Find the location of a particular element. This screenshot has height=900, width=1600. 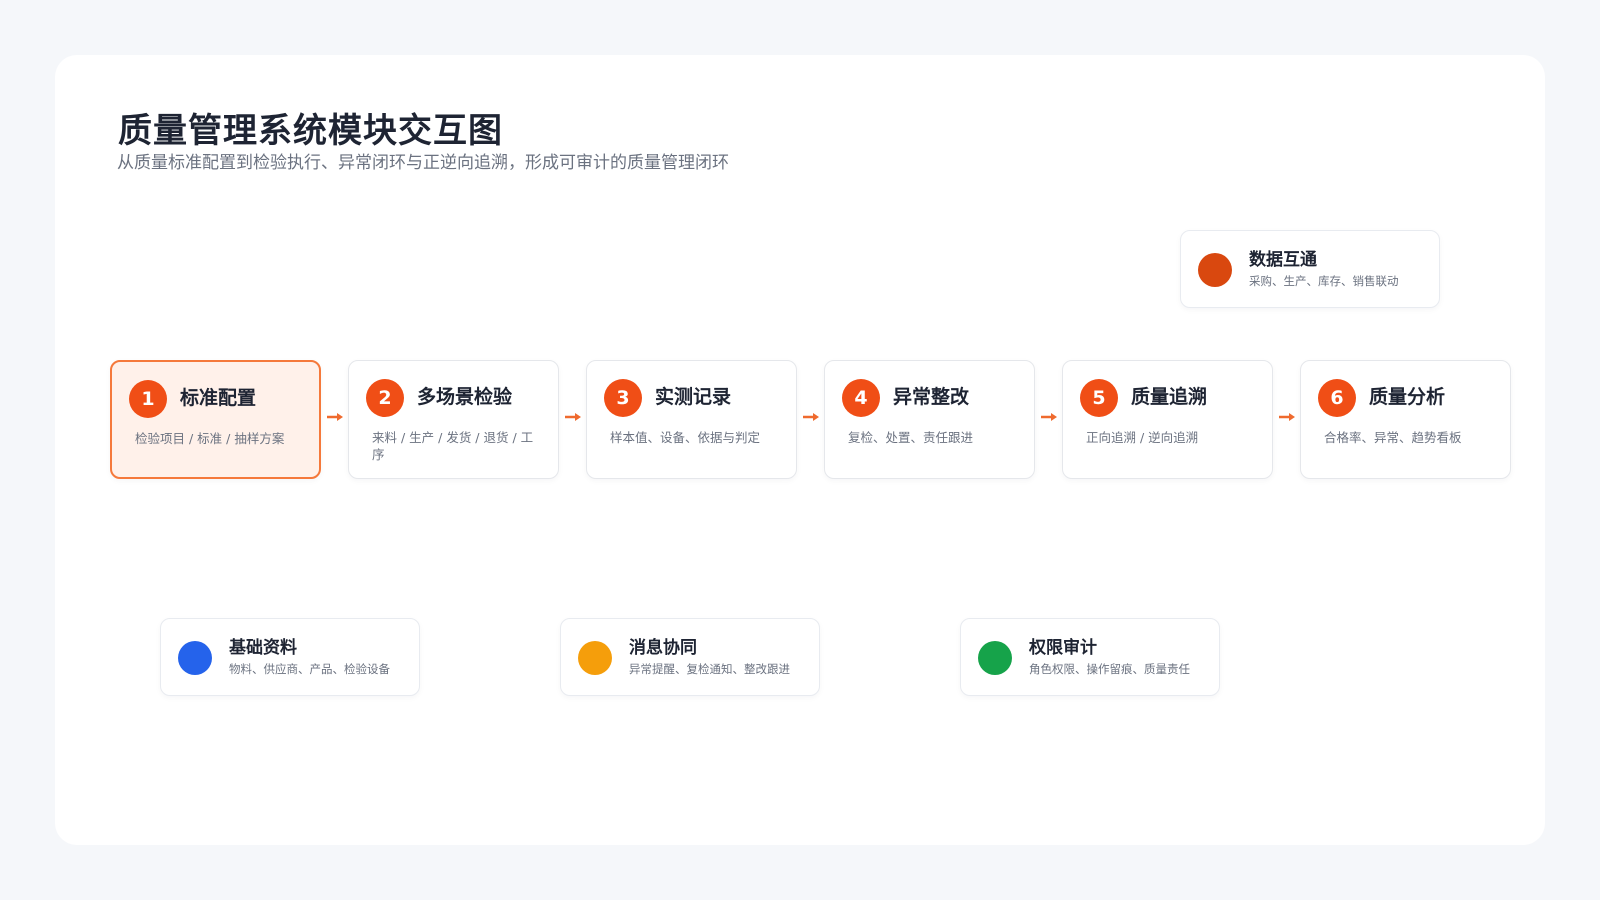

module-base-data: 基础资料 物料、供应商、产品、检验设备 is located at coordinates (290, 657).